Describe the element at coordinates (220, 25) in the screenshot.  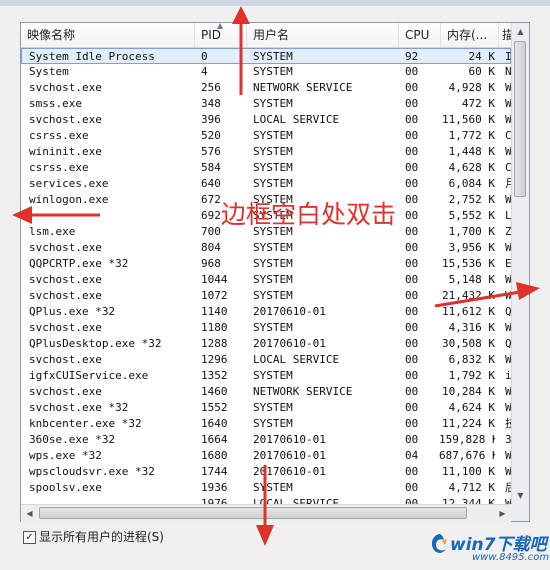
I see `sort-ascending-icon: ▲` at that location.